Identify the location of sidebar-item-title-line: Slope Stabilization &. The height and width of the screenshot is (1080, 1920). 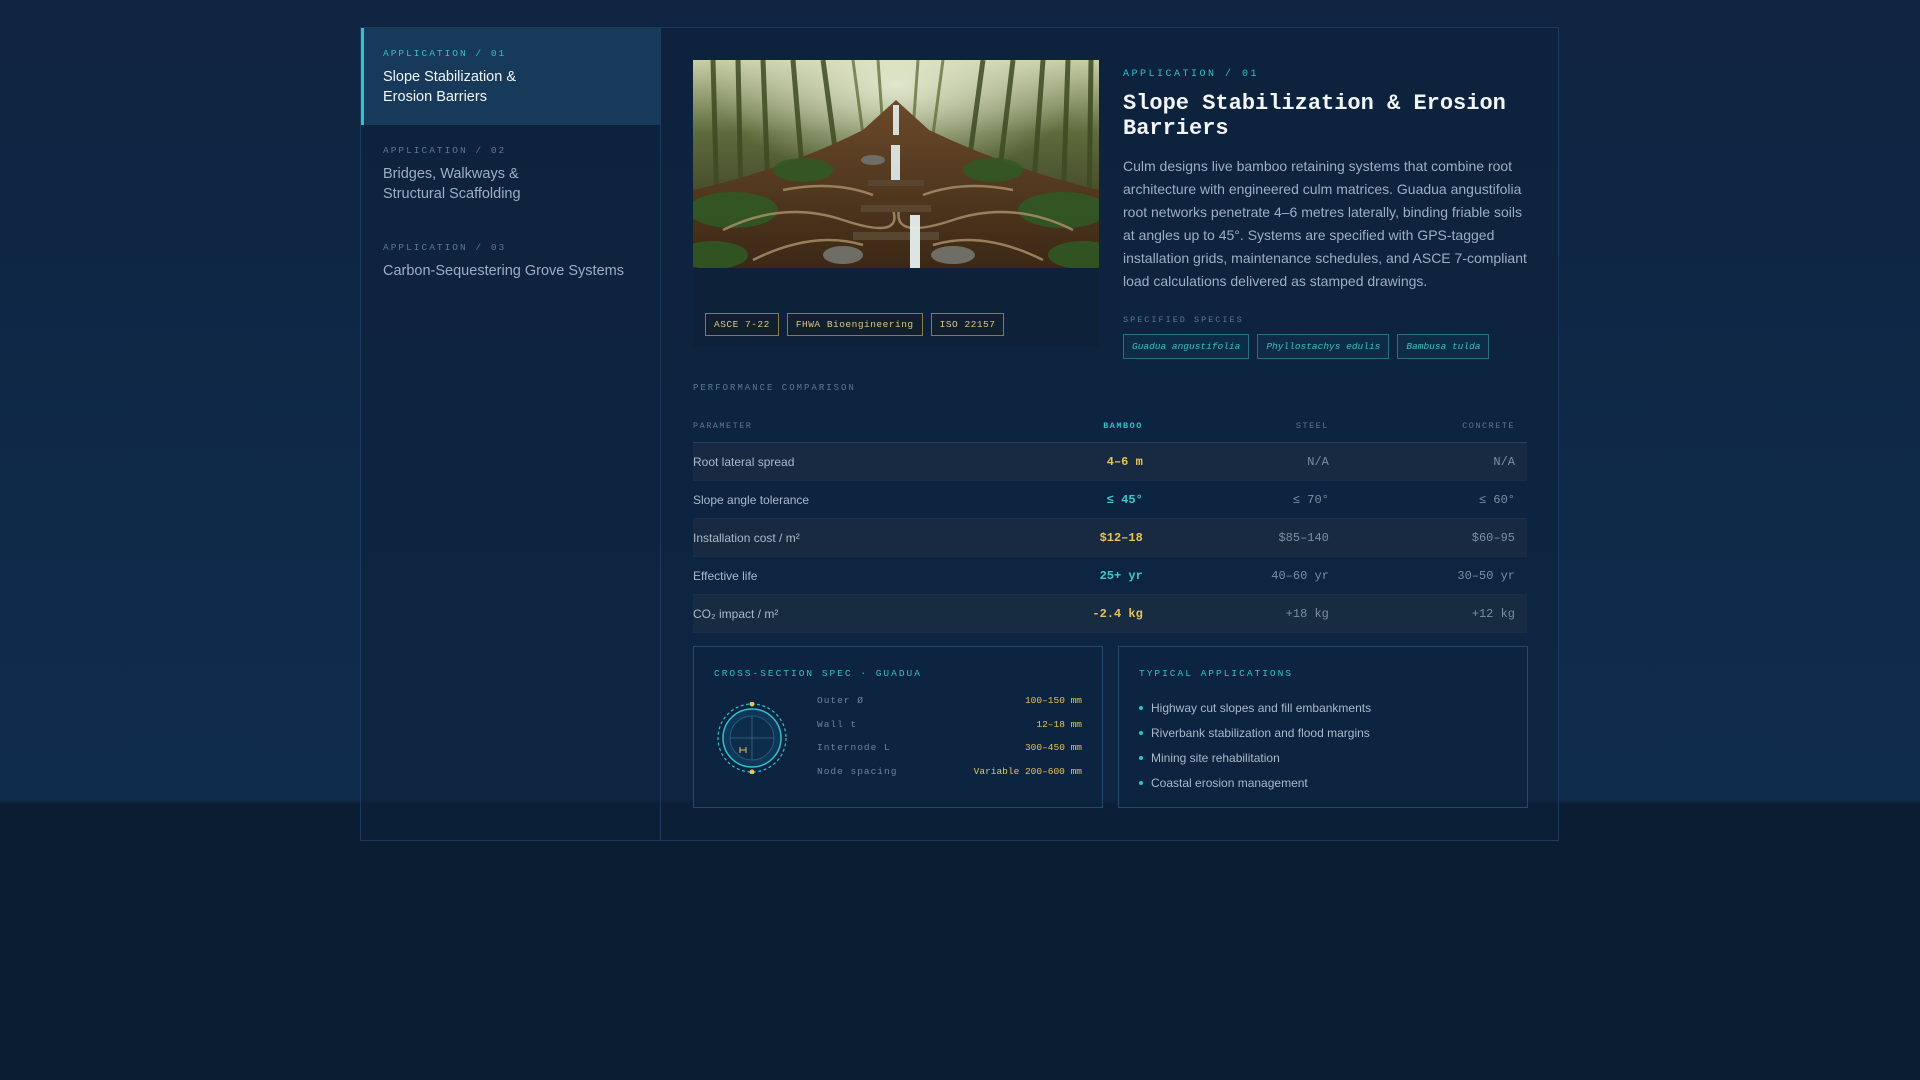
(449, 77).